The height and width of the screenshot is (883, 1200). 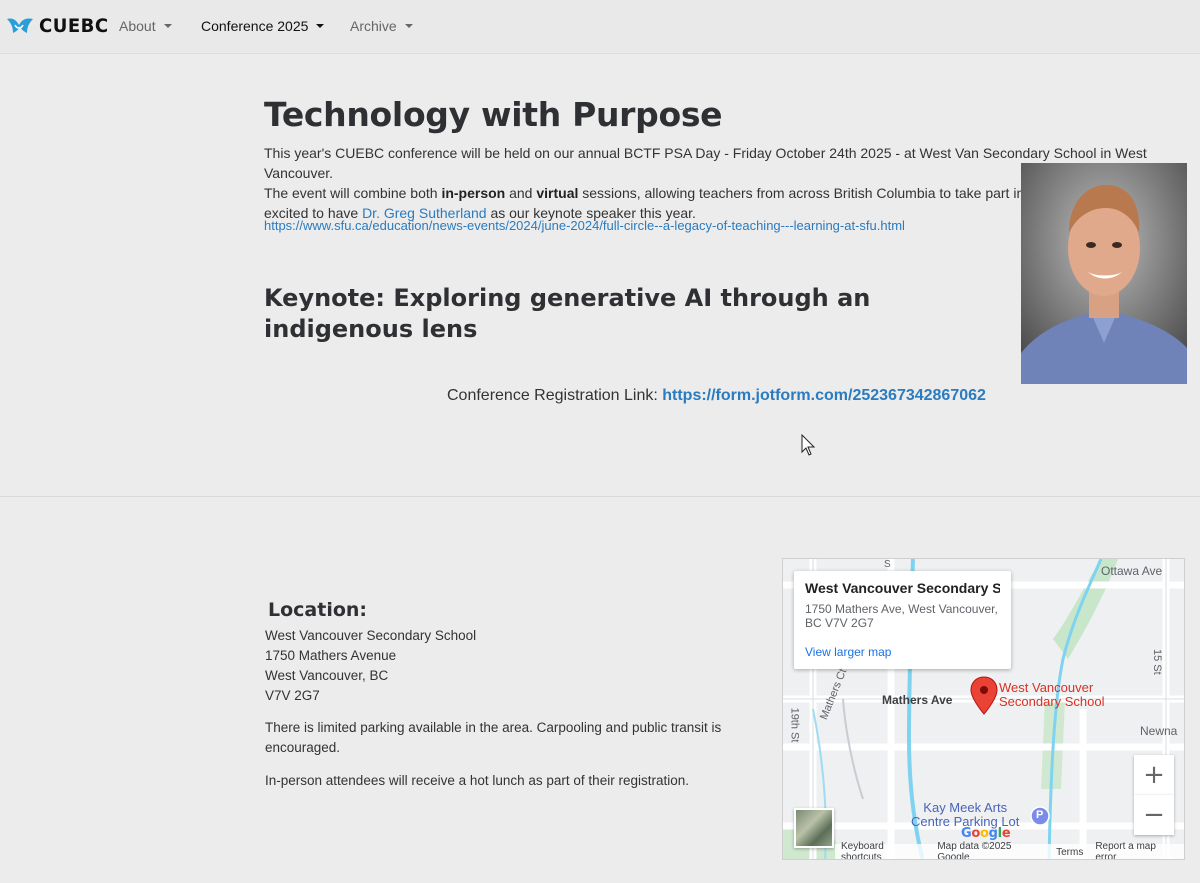 I want to click on nav-conference-dropdown: Conference 2025, so click(x=263, y=26).